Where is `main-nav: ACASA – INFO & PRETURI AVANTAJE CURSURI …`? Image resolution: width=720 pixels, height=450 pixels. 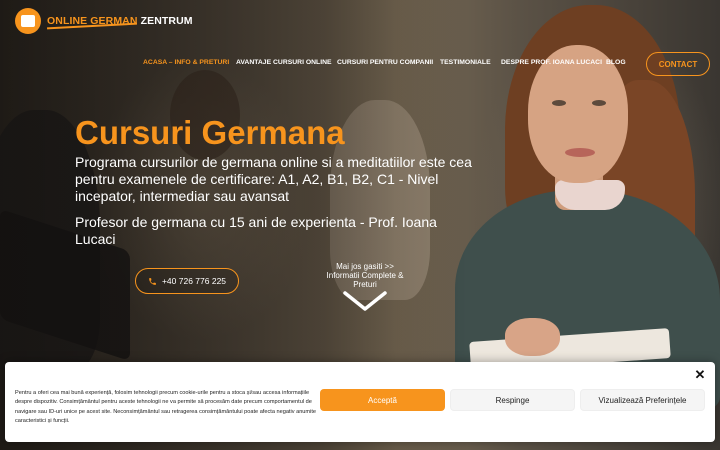 main-nav: ACASA – INFO & PRETURI AVANTAJE CURSURI … is located at coordinates (360, 65).